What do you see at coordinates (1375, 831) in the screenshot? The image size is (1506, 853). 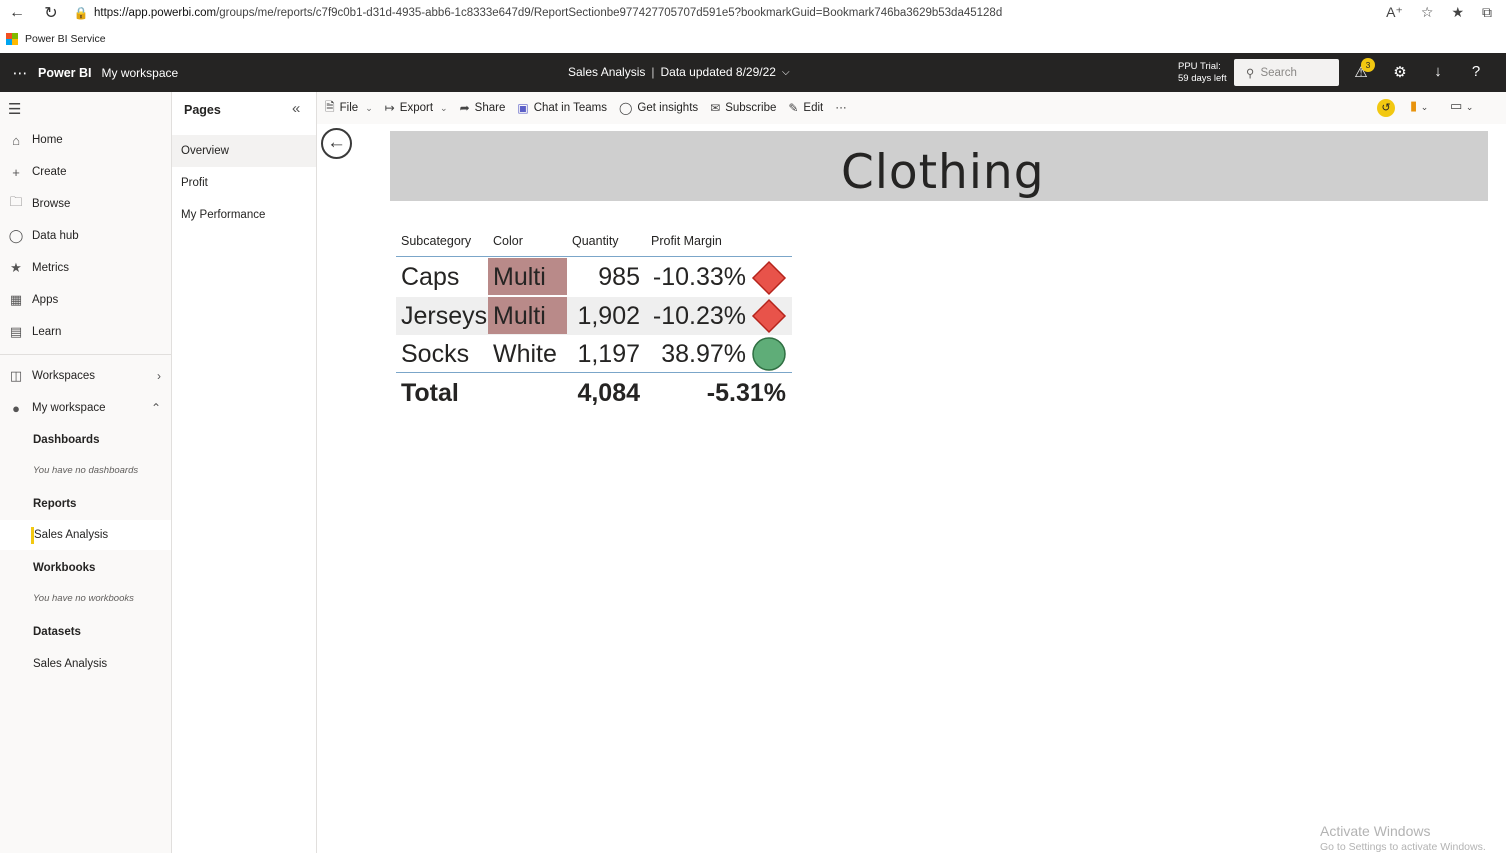 I see `activation-watermark-title: Activate Windows` at bounding box center [1375, 831].